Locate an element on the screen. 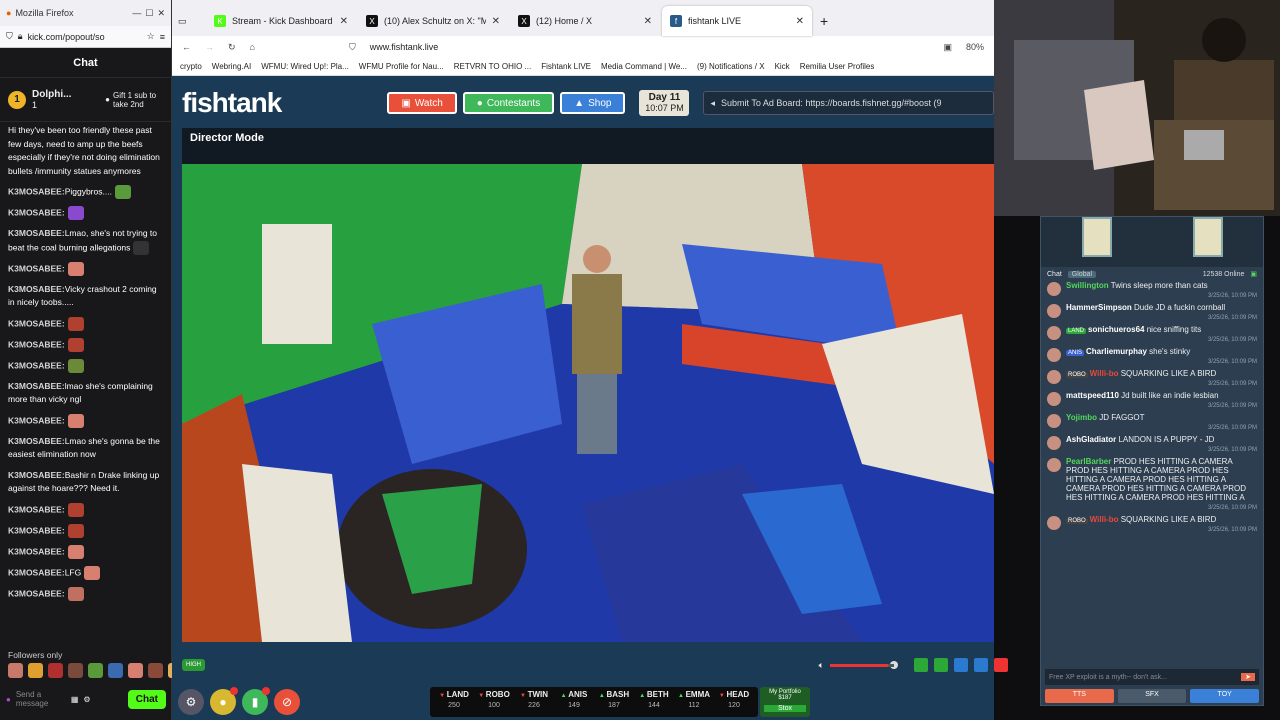 This screenshot has width=1280, height=720. chat-panel-username: Charliemurphay is located at coordinates (1116, 351).